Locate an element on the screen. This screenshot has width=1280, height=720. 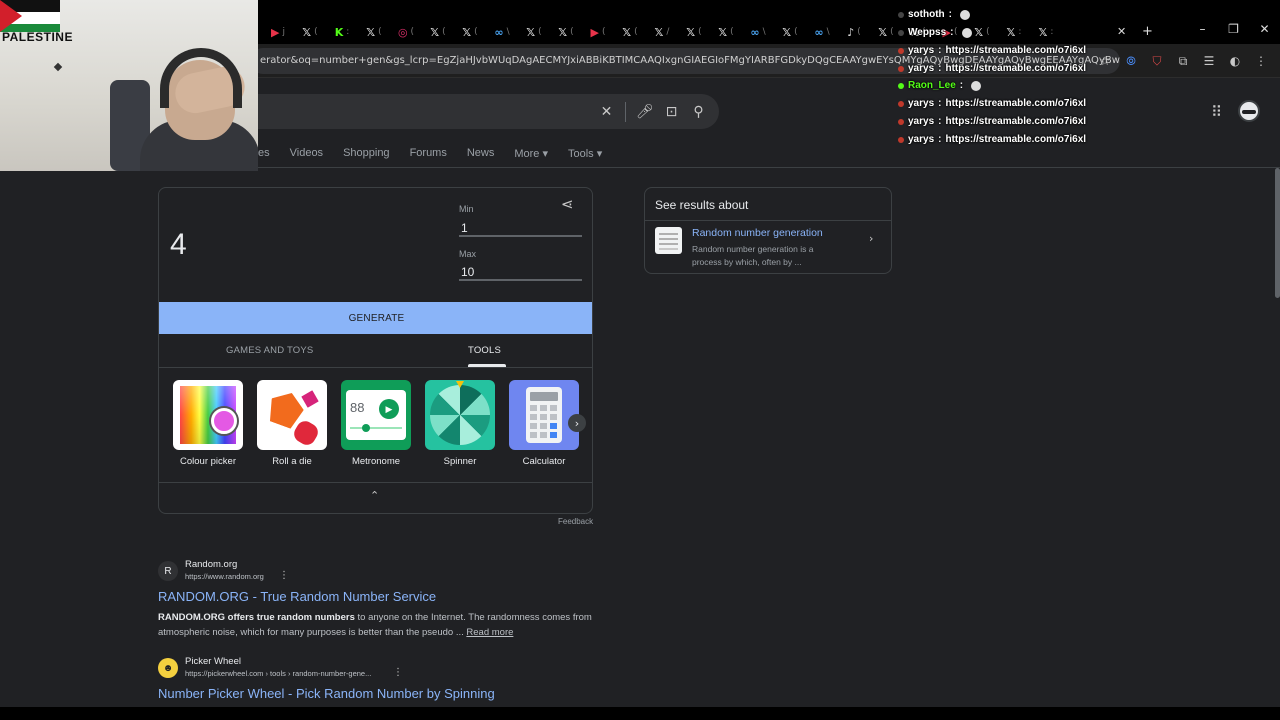
chat-text: https://streamable.com/o7i6xl is located at coordinates (1016, 121).